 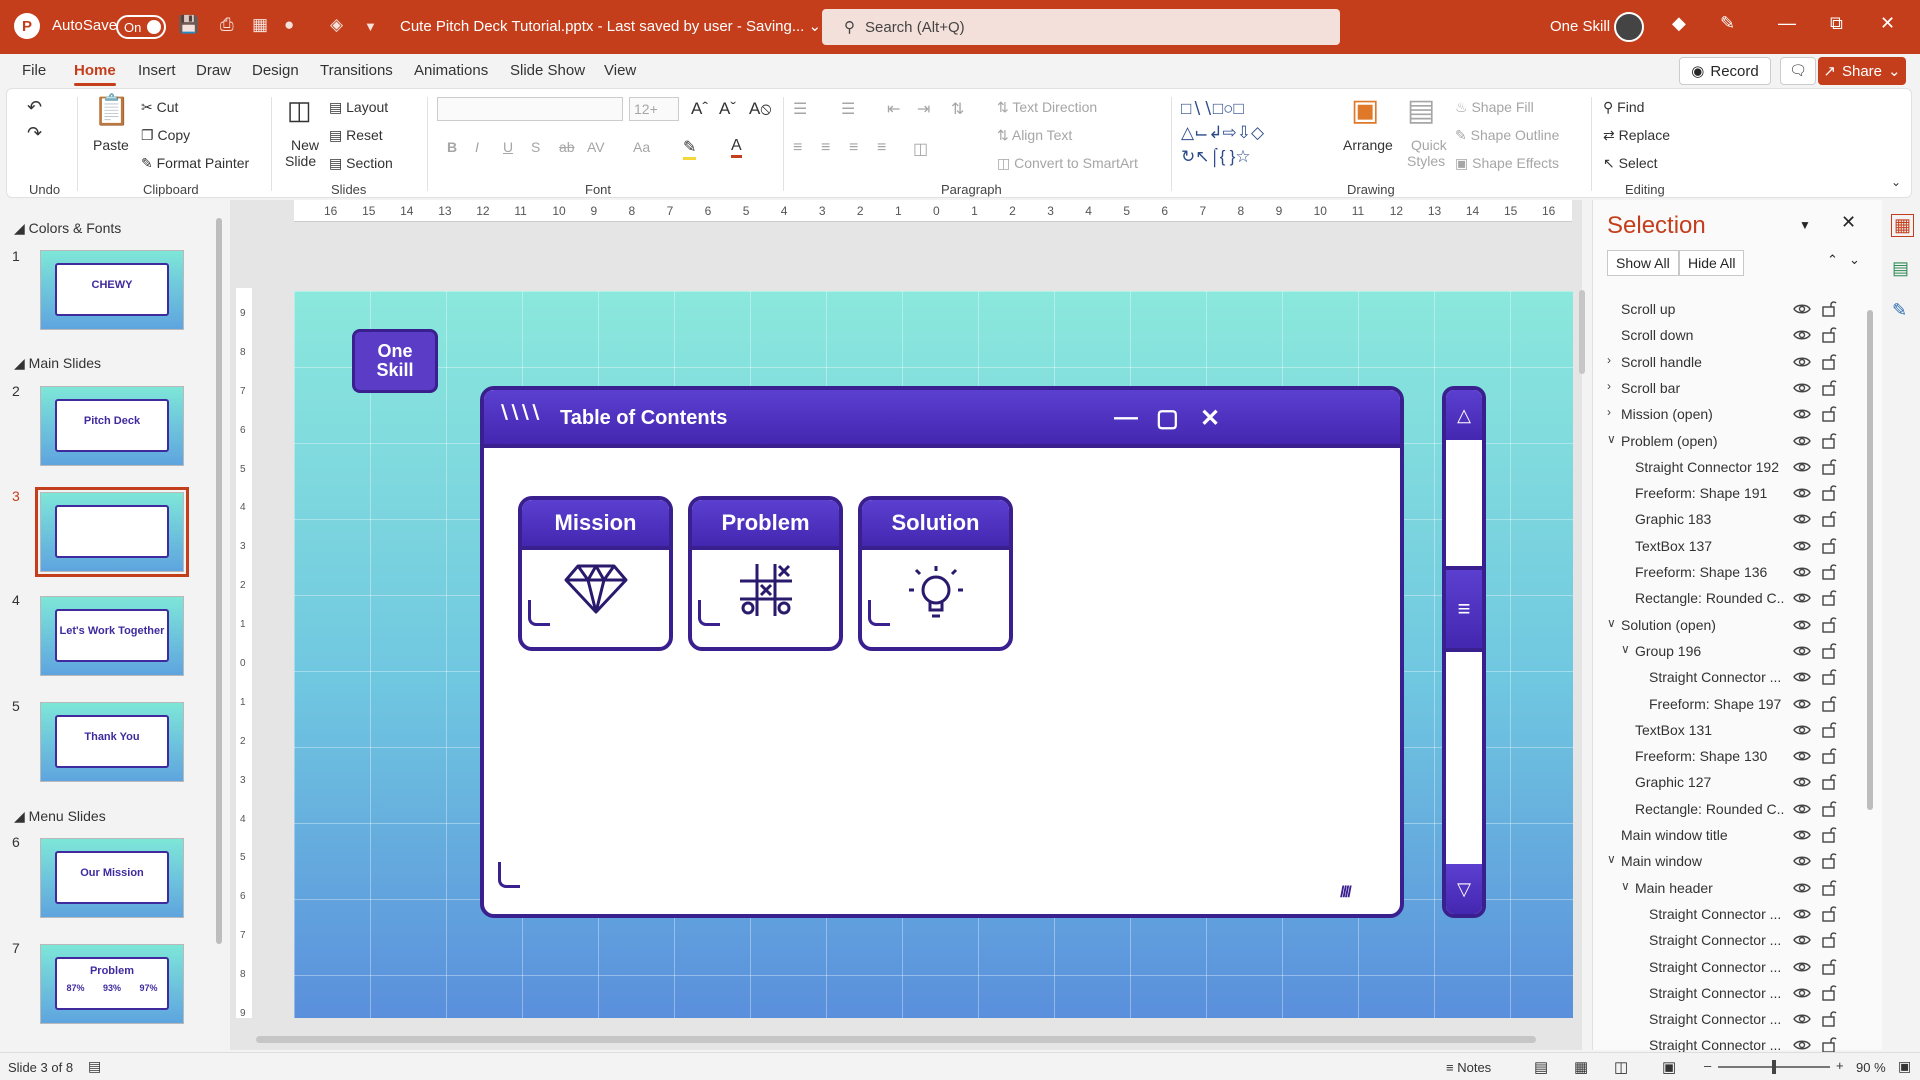 What do you see at coordinates (1582, 332) in the screenshot?
I see `scroll-thumb` at bounding box center [1582, 332].